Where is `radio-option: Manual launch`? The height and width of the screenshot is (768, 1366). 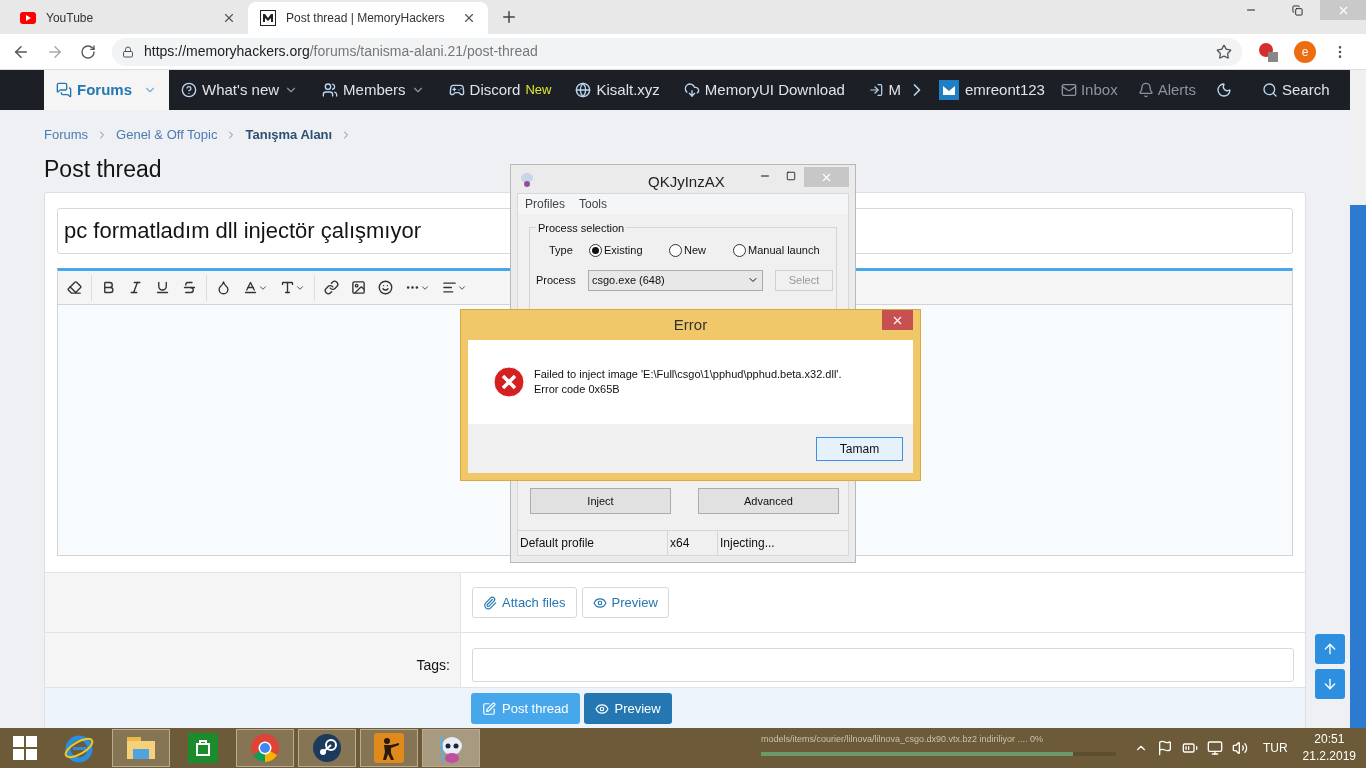
radio-option: Manual launch is located at coordinates (776, 250).